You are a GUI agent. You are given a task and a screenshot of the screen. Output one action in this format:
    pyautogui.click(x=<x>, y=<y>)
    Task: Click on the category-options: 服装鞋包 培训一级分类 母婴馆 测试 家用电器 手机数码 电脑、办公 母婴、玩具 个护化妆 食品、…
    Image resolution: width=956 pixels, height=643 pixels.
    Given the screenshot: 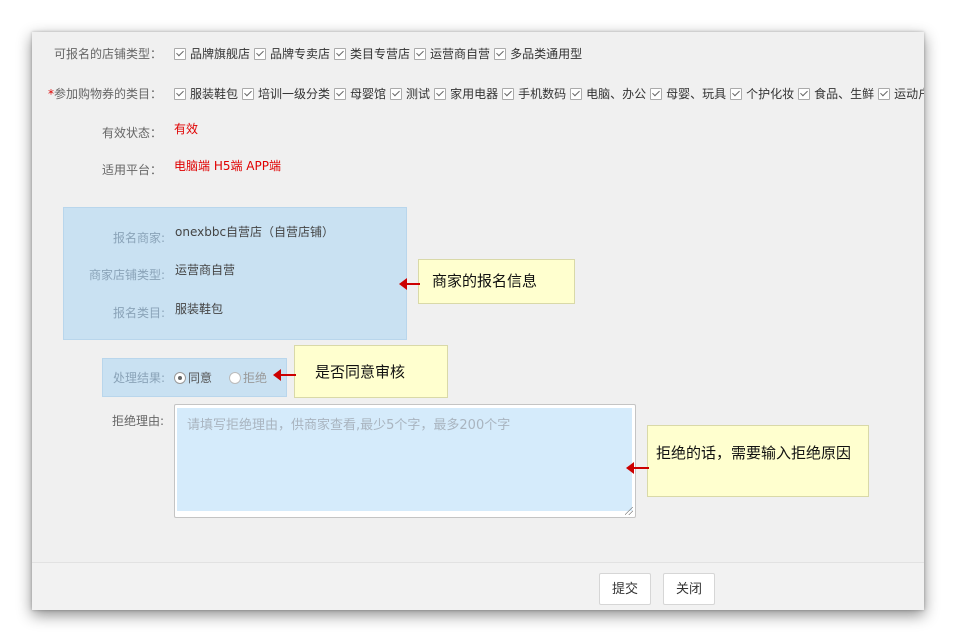 What is the action you would take?
    pyautogui.click(x=549, y=94)
    